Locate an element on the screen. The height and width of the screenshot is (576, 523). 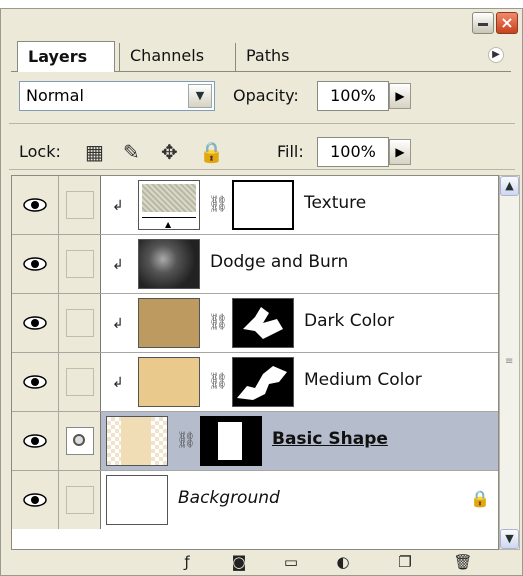
new-group-icon: ▭ is located at coordinates (291, 562).